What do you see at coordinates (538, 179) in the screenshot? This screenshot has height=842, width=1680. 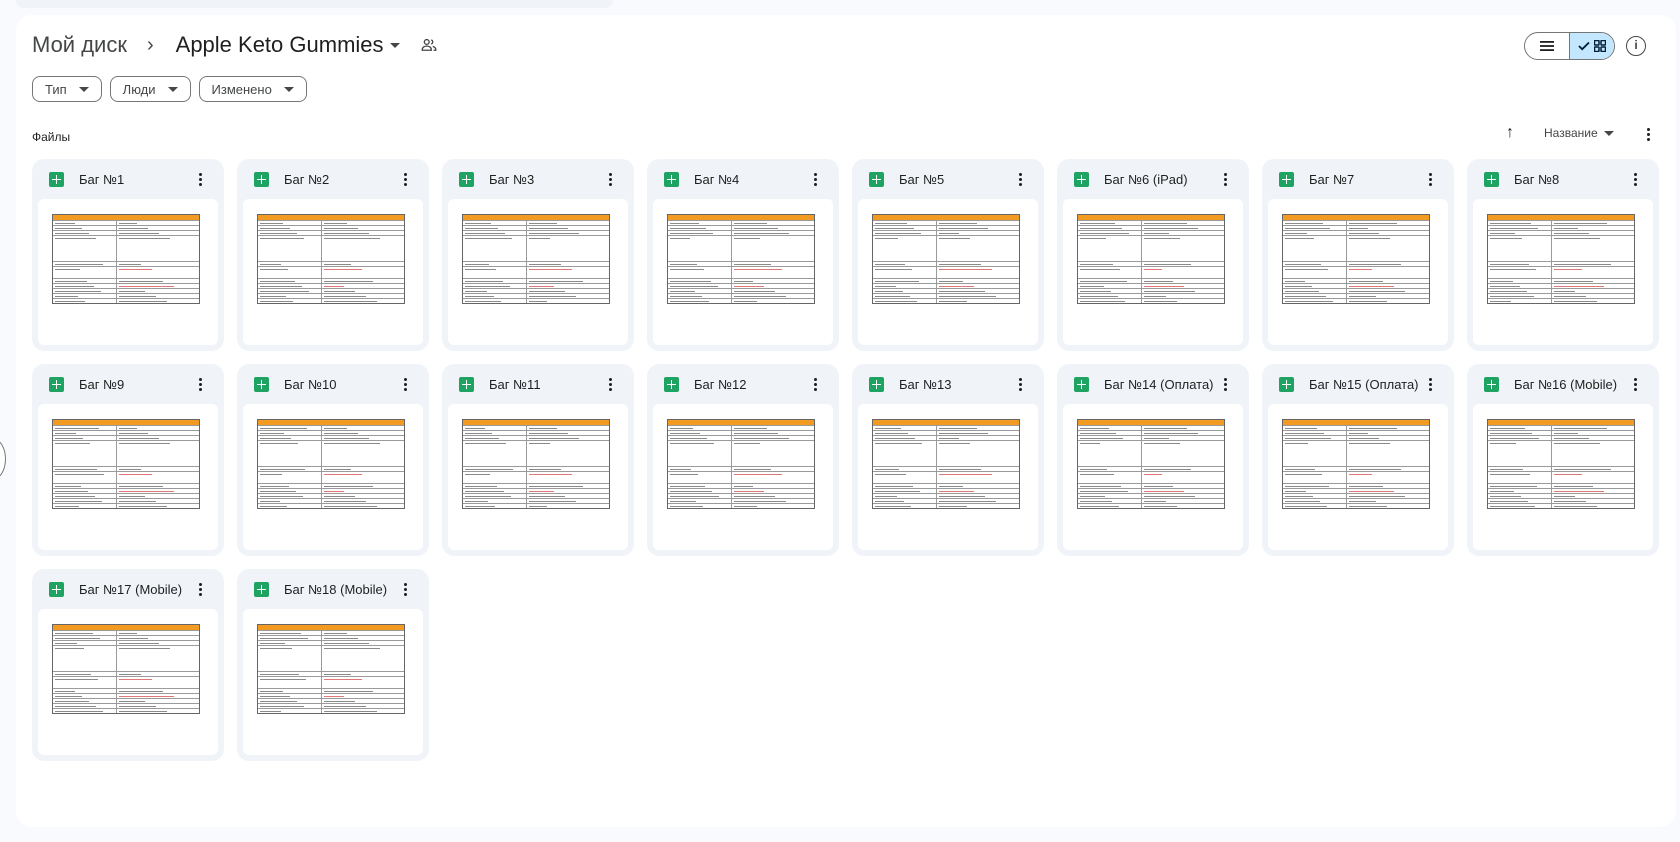 I see `file-card-header: Баг №3` at bounding box center [538, 179].